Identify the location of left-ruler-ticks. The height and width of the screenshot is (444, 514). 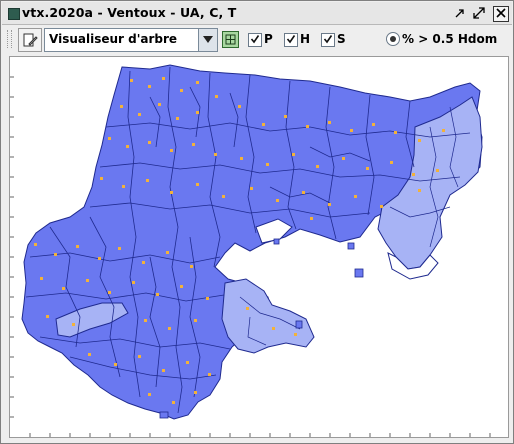
(12, 247).